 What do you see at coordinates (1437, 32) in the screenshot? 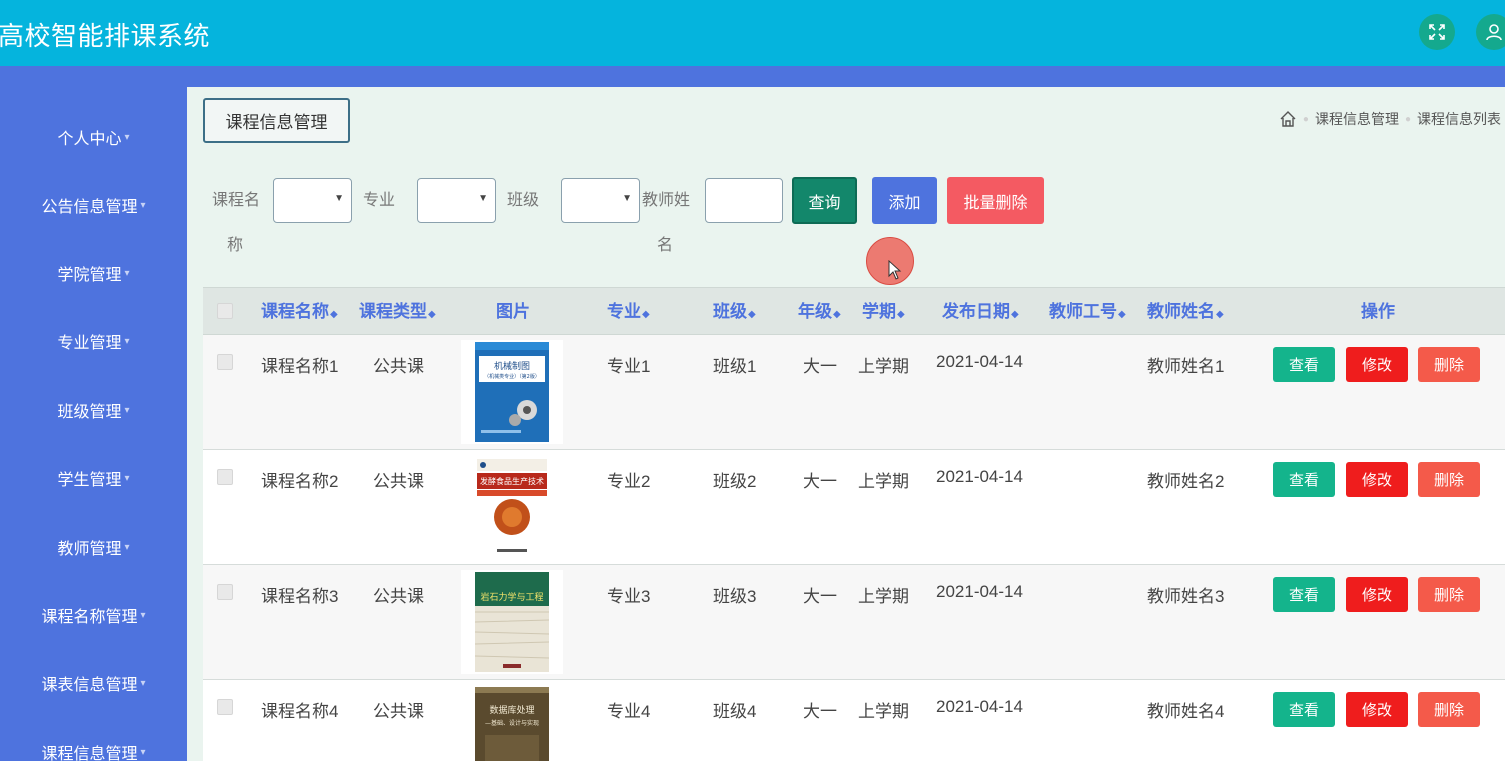
I see `fullscreen-button` at bounding box center [1437, 32].